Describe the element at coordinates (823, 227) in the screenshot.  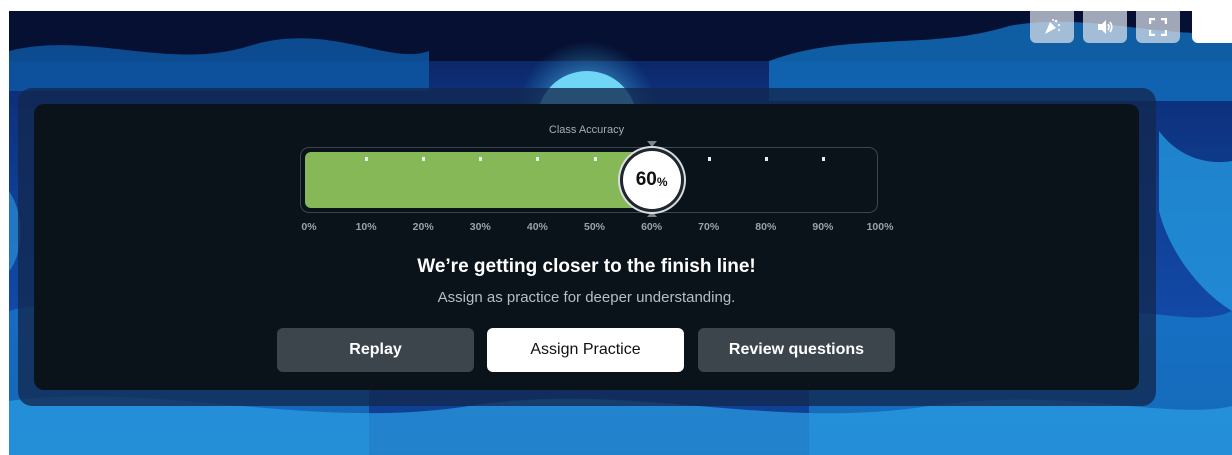
I see `scale-label: 90%` at that location.